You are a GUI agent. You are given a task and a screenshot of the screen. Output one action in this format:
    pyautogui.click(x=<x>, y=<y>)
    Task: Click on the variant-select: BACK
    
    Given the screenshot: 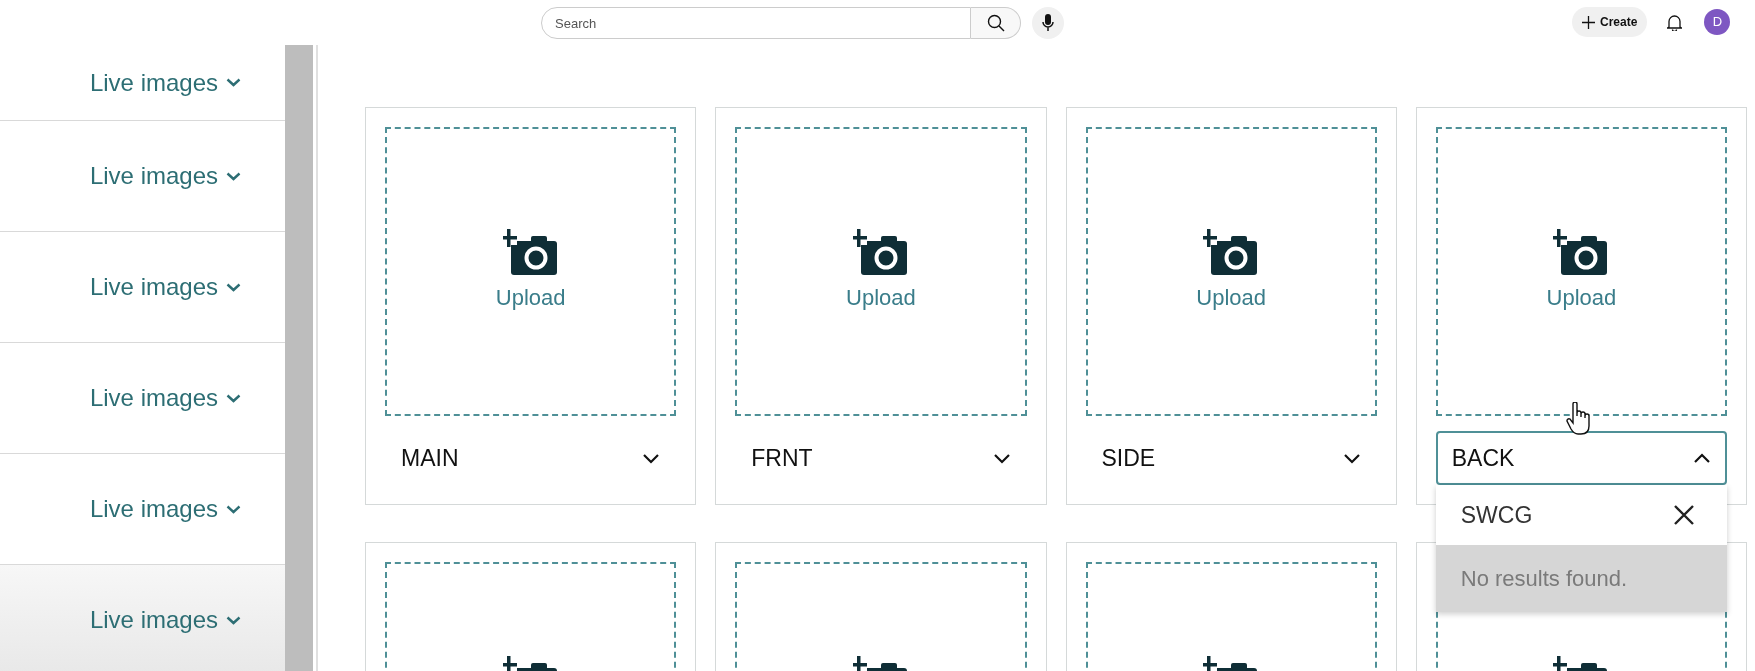 What is the action you would take?
    pyautogui.click(x=1581, y=458)
    